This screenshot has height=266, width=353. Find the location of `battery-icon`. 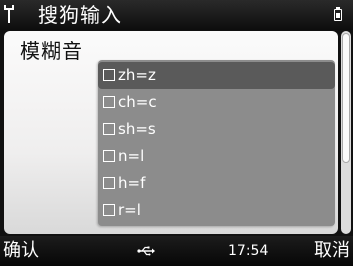

battery-icon is located at coordinates (338, 14).